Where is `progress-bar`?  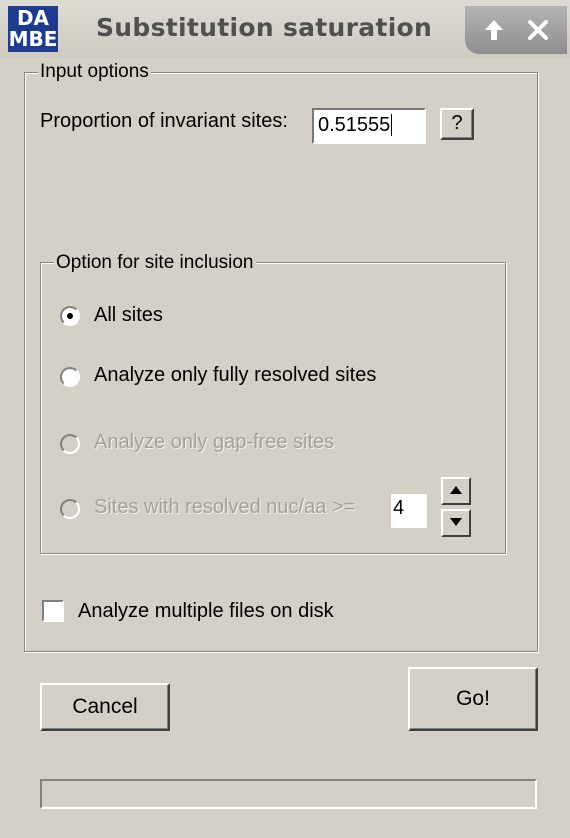
progress-bar is located at coordinates (288, 794).